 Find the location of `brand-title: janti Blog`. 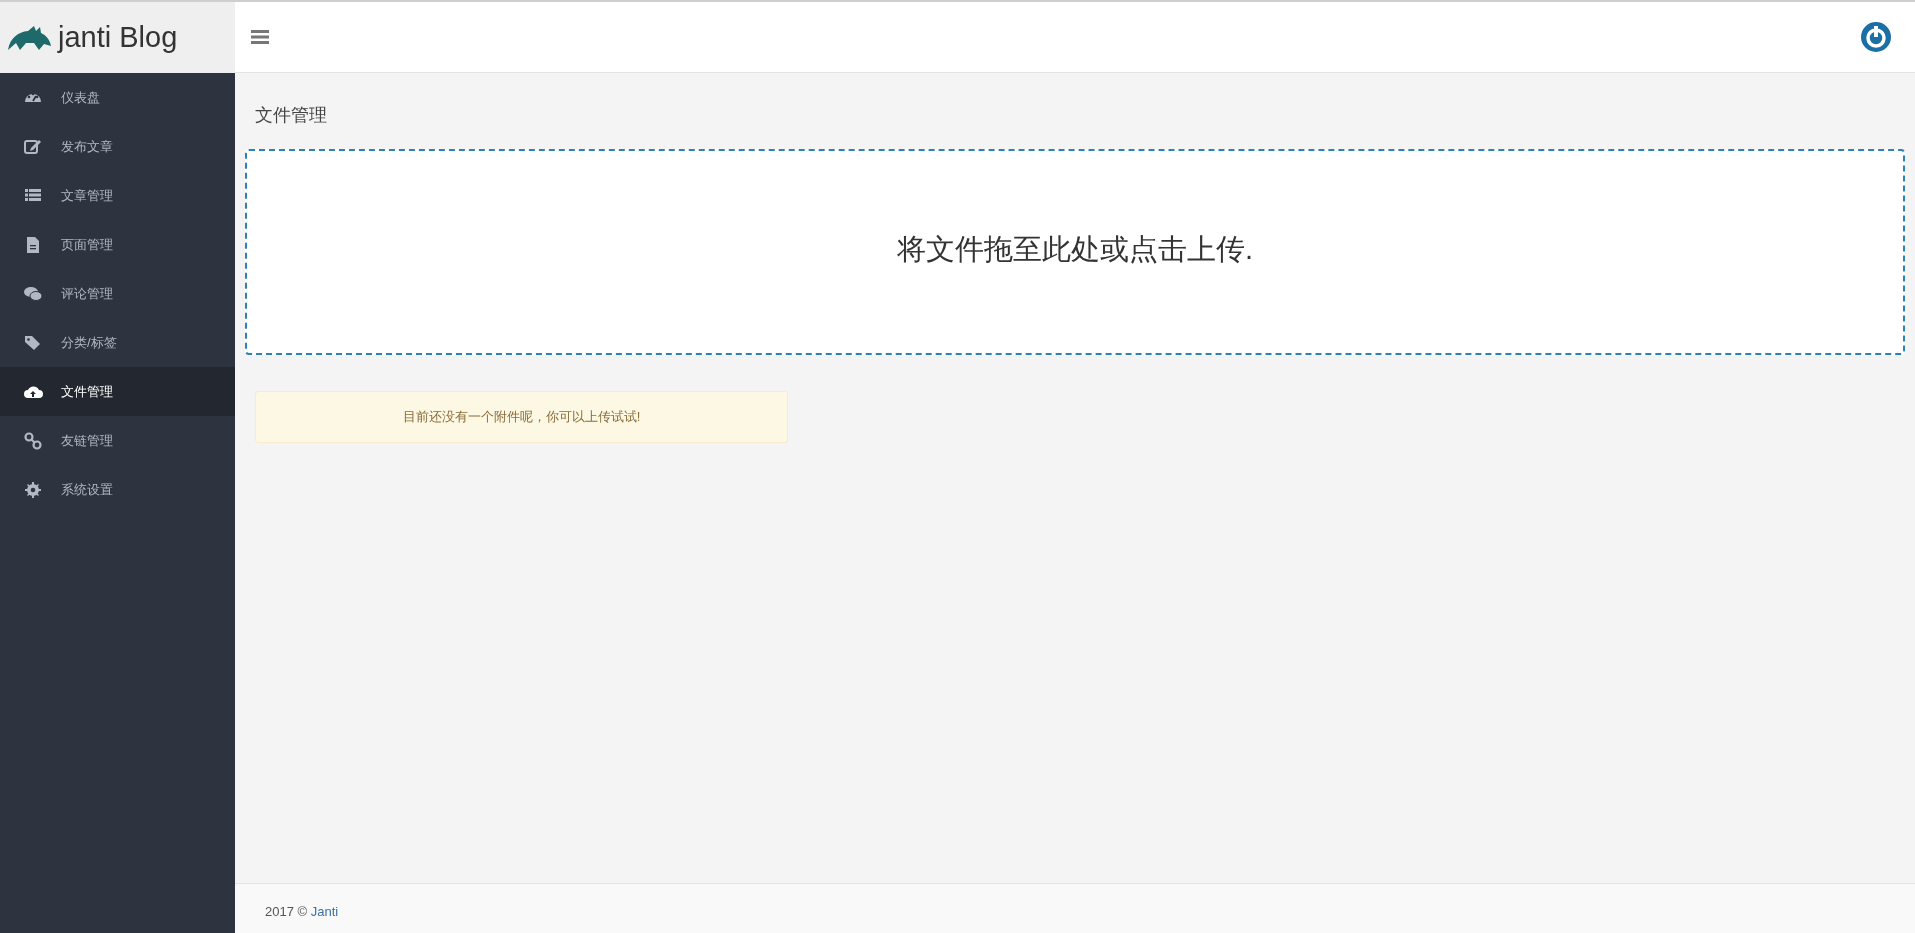

brand-title: janti Blog is located at coordinates (118, 37).